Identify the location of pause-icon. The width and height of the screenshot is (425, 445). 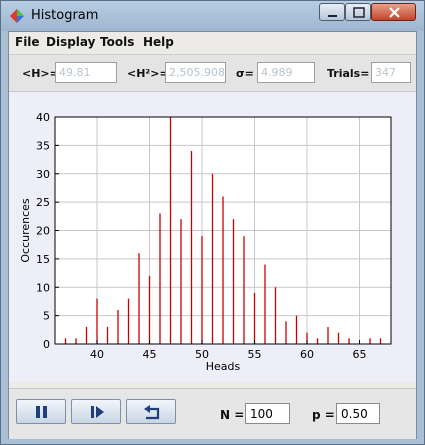
(41, 412).